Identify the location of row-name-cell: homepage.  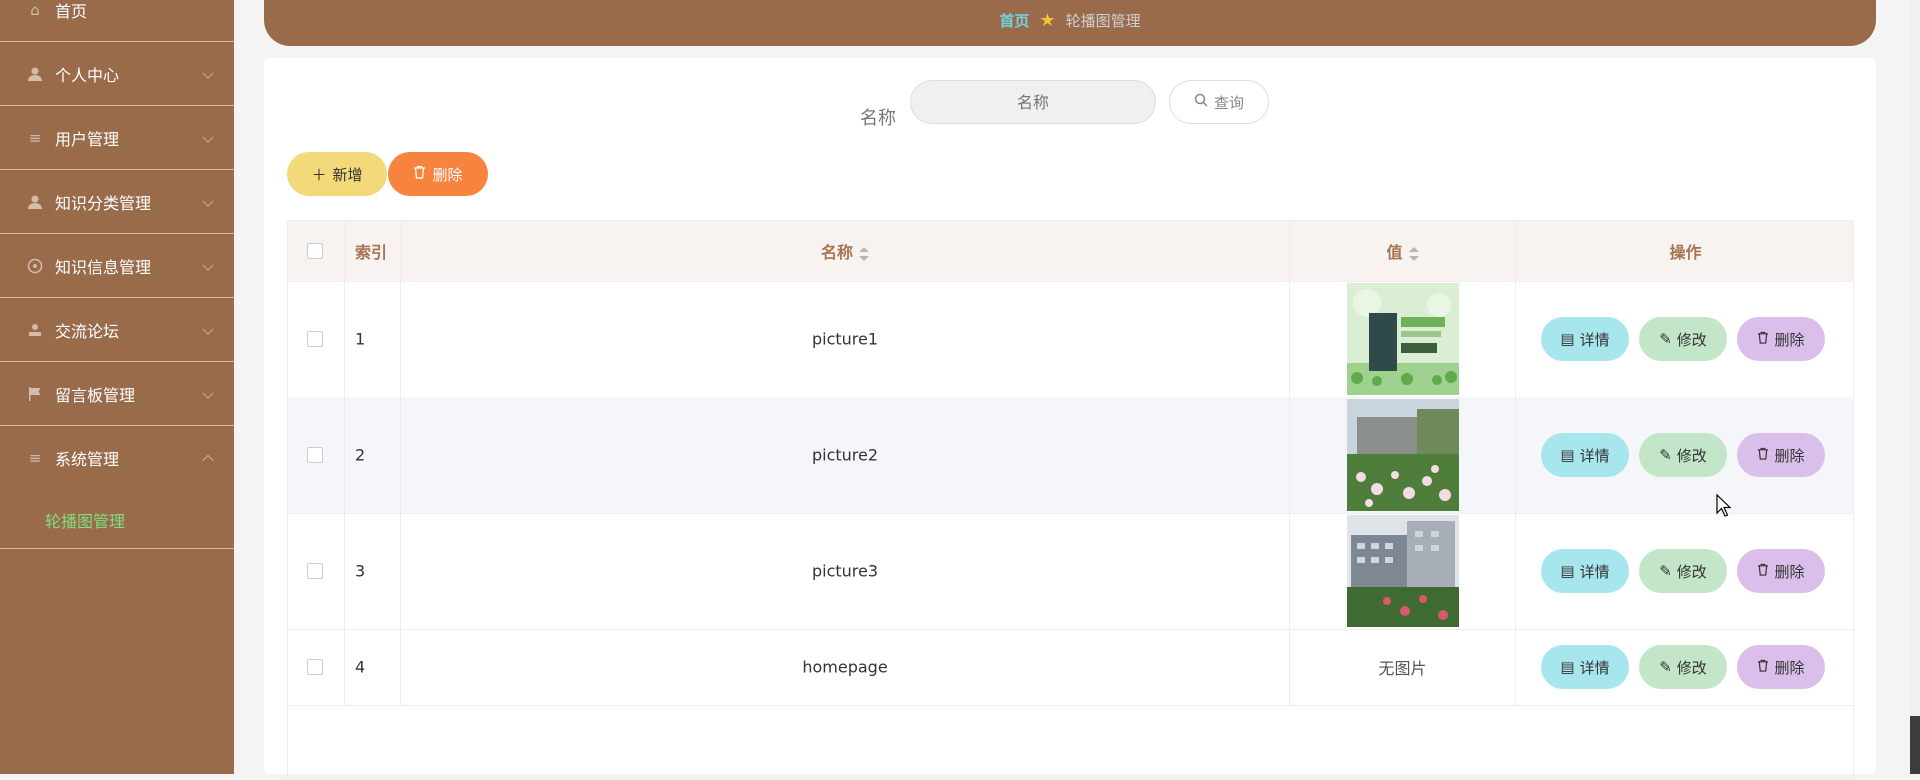
(845, 667).